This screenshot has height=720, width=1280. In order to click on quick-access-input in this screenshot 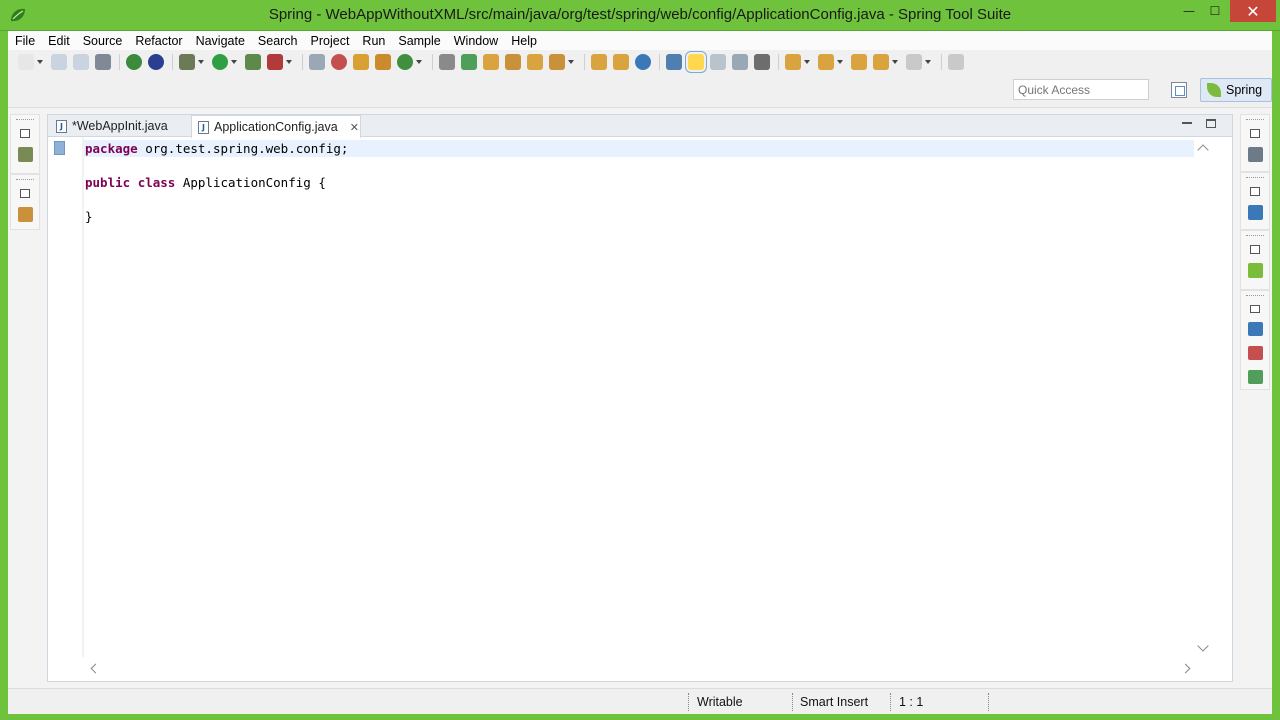, I will do `click(1081, 89)`.